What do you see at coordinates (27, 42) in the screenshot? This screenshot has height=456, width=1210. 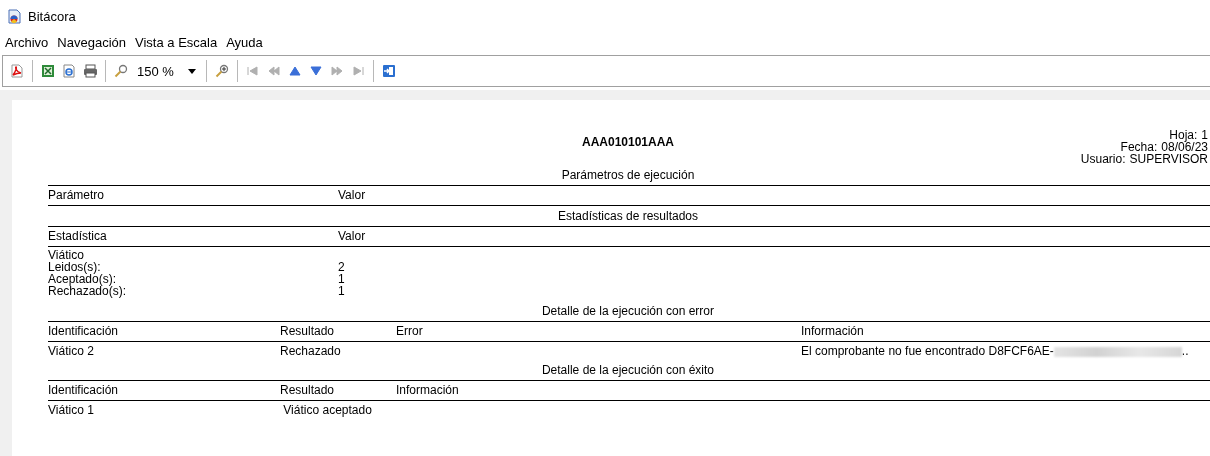 I see `menu-item: Archivo` at bounding box center [27, 42].